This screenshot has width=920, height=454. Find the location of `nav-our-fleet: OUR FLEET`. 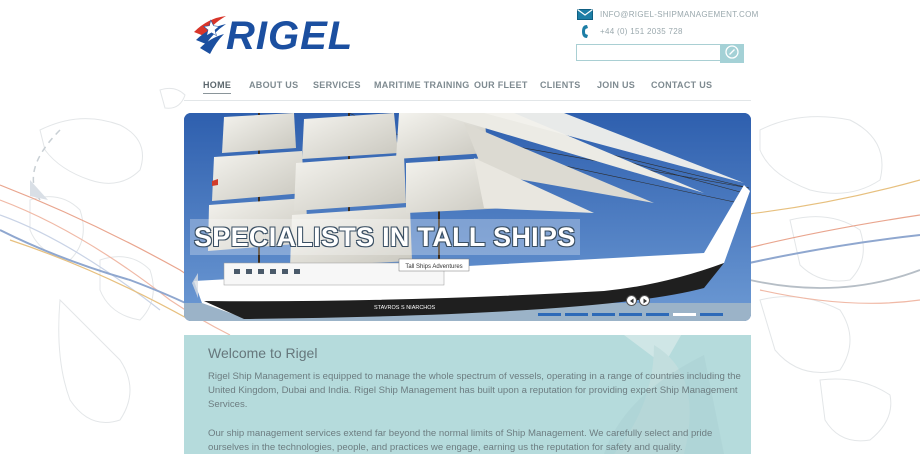

nav-our-fleet: OUR FLEET is located at coordinates (501, 86).